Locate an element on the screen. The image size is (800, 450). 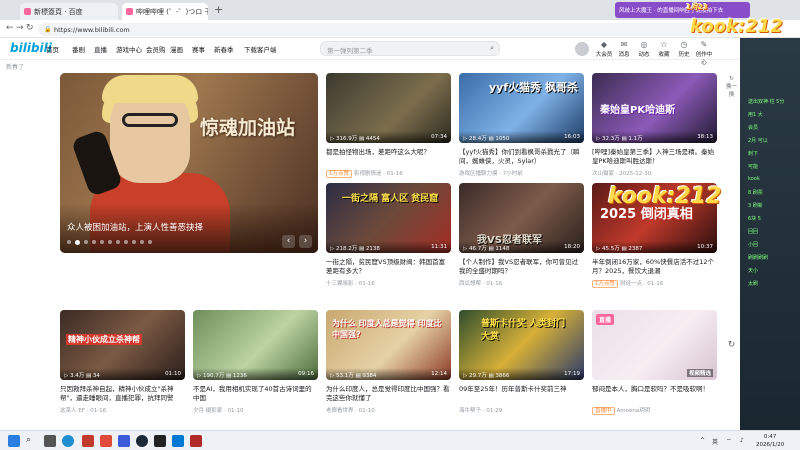
app-icon-red is located at coordinates (88, 441).